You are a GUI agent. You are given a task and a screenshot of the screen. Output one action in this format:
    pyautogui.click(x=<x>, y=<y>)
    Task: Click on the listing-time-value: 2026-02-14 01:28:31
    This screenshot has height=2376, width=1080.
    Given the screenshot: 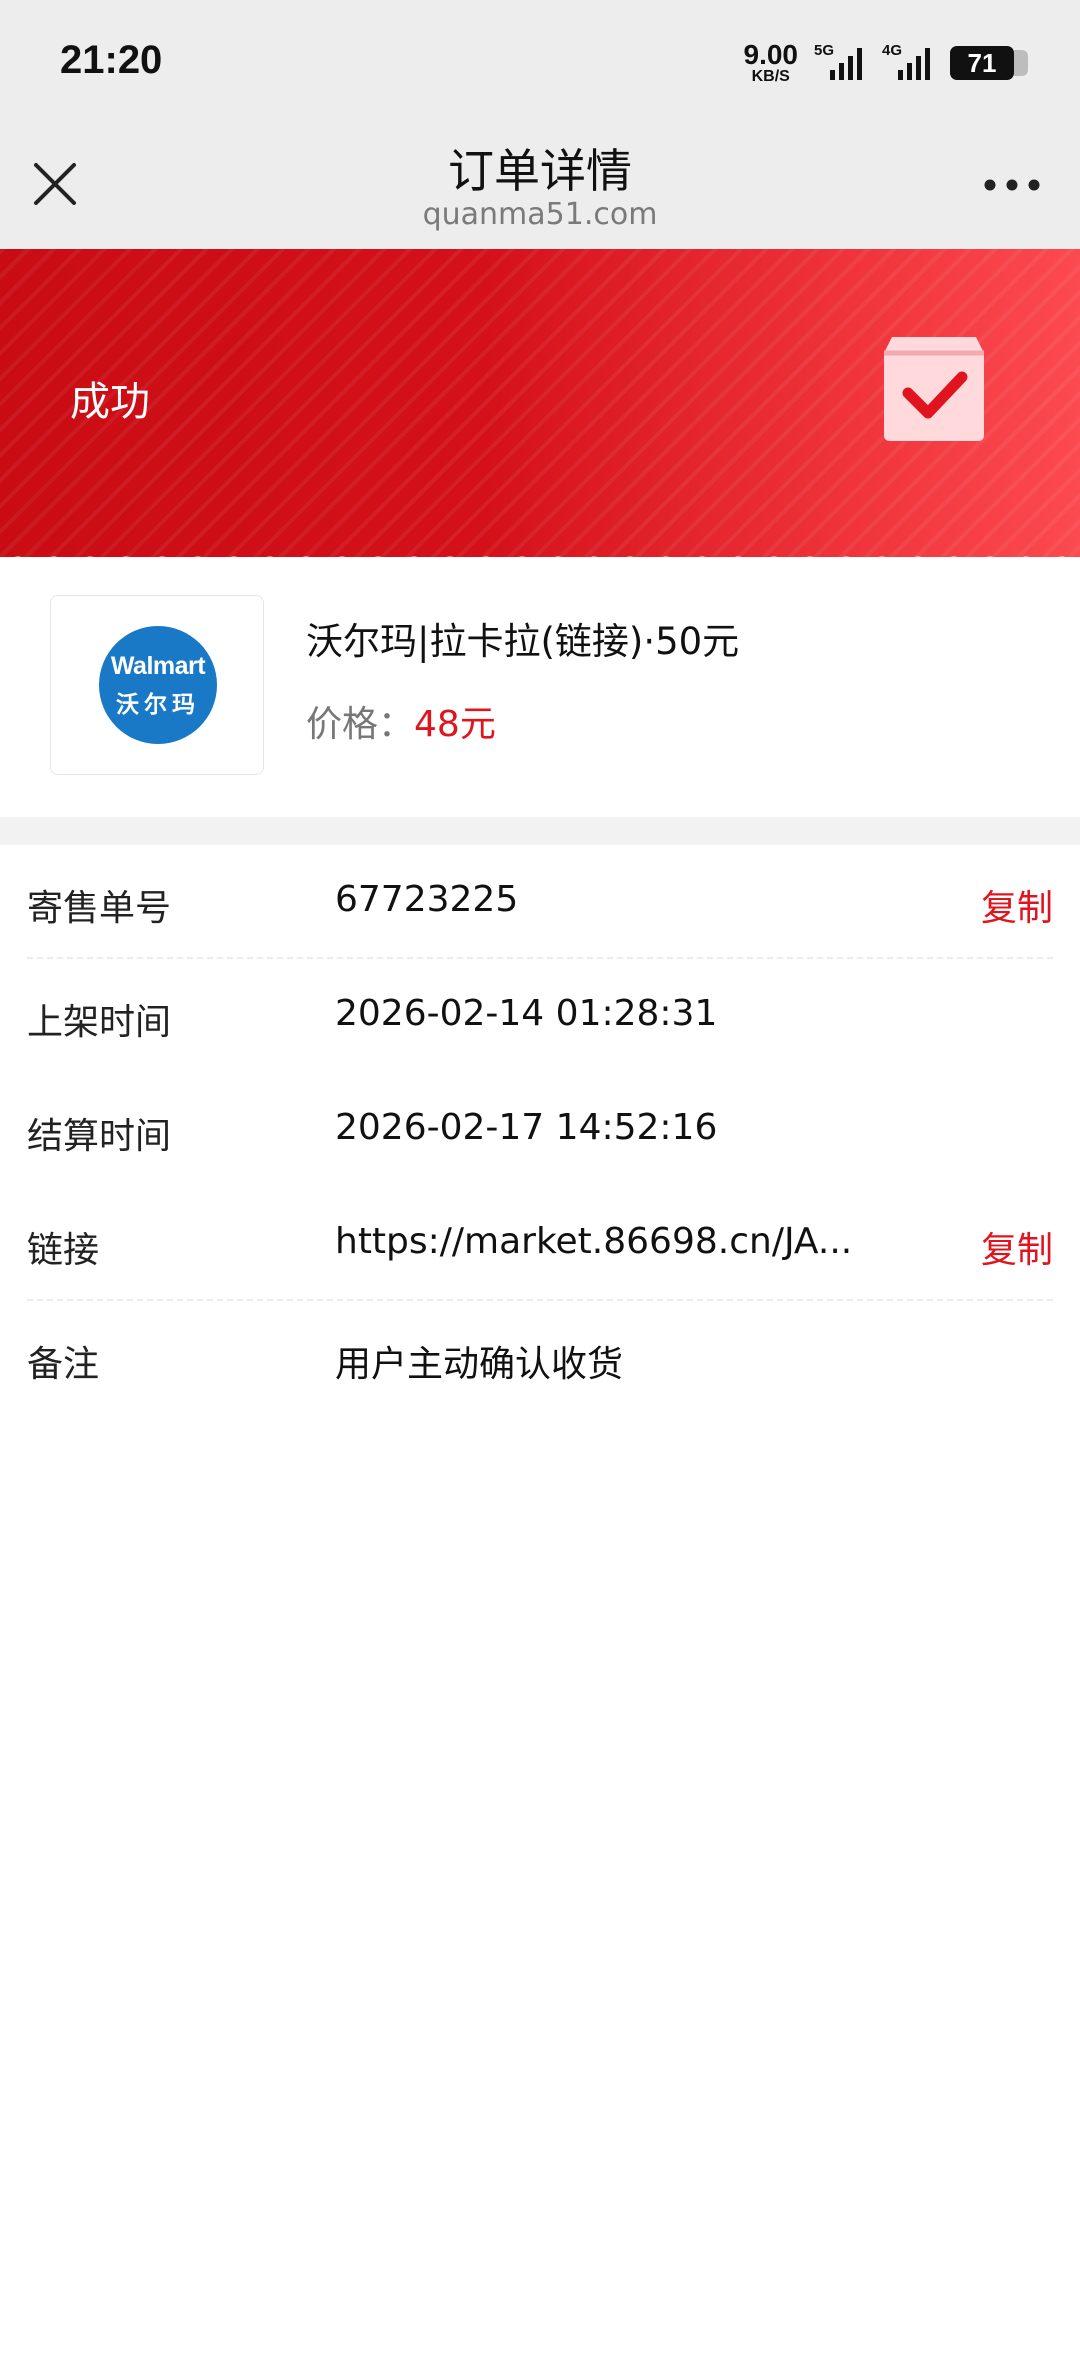 What is the action you would take?
    pyautogui.click(x=526, y=1013)
    